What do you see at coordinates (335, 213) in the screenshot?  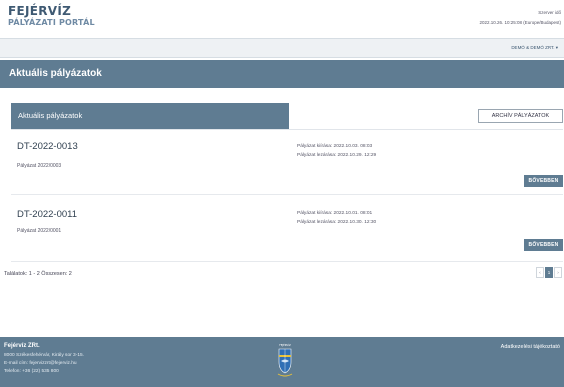 I see `tender-issued-date: Pályázat kiírása: 2022.10.01. 08:01` at bounding box center [335, 213].